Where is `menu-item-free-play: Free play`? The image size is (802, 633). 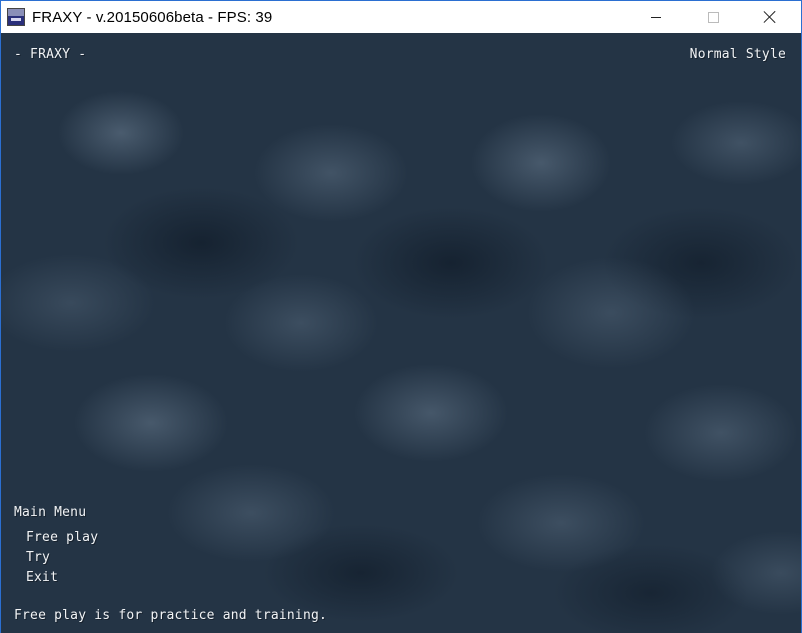 menu-item-free-play: Free play is located at coordinates (62, 537).